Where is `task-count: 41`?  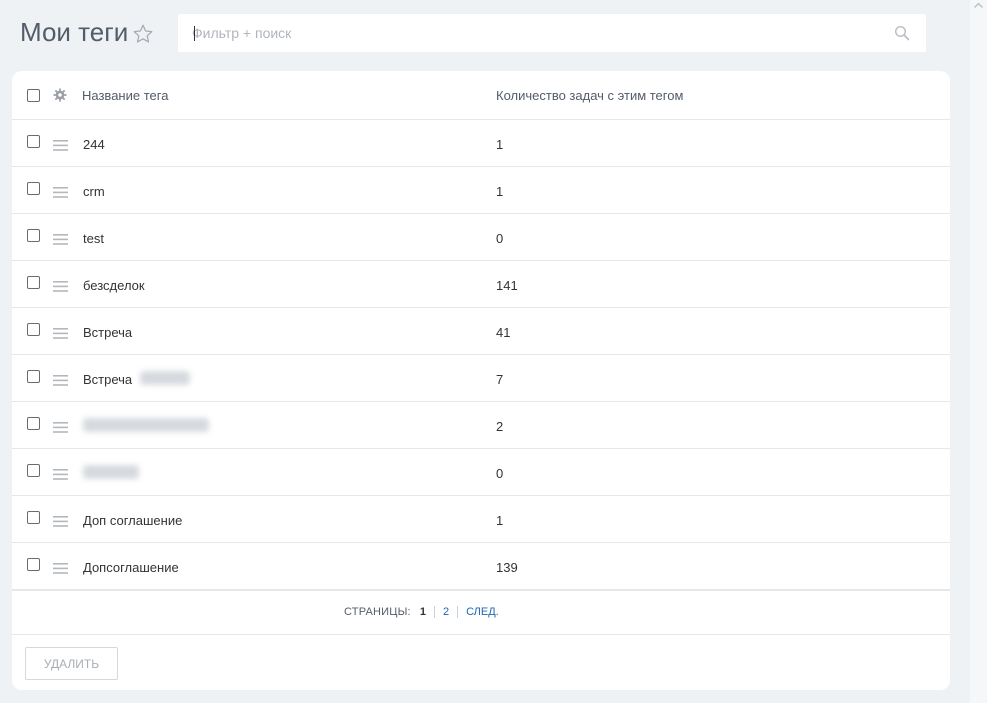
task-count: 41 is located at coordinates (503, 332).